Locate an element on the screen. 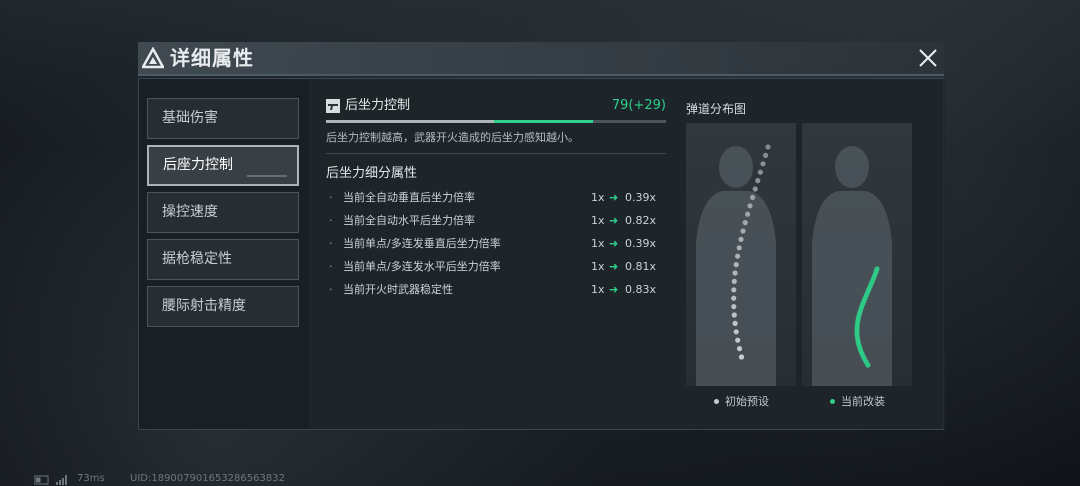  stat-new: 0.83x is located at coordinates (641, 289).